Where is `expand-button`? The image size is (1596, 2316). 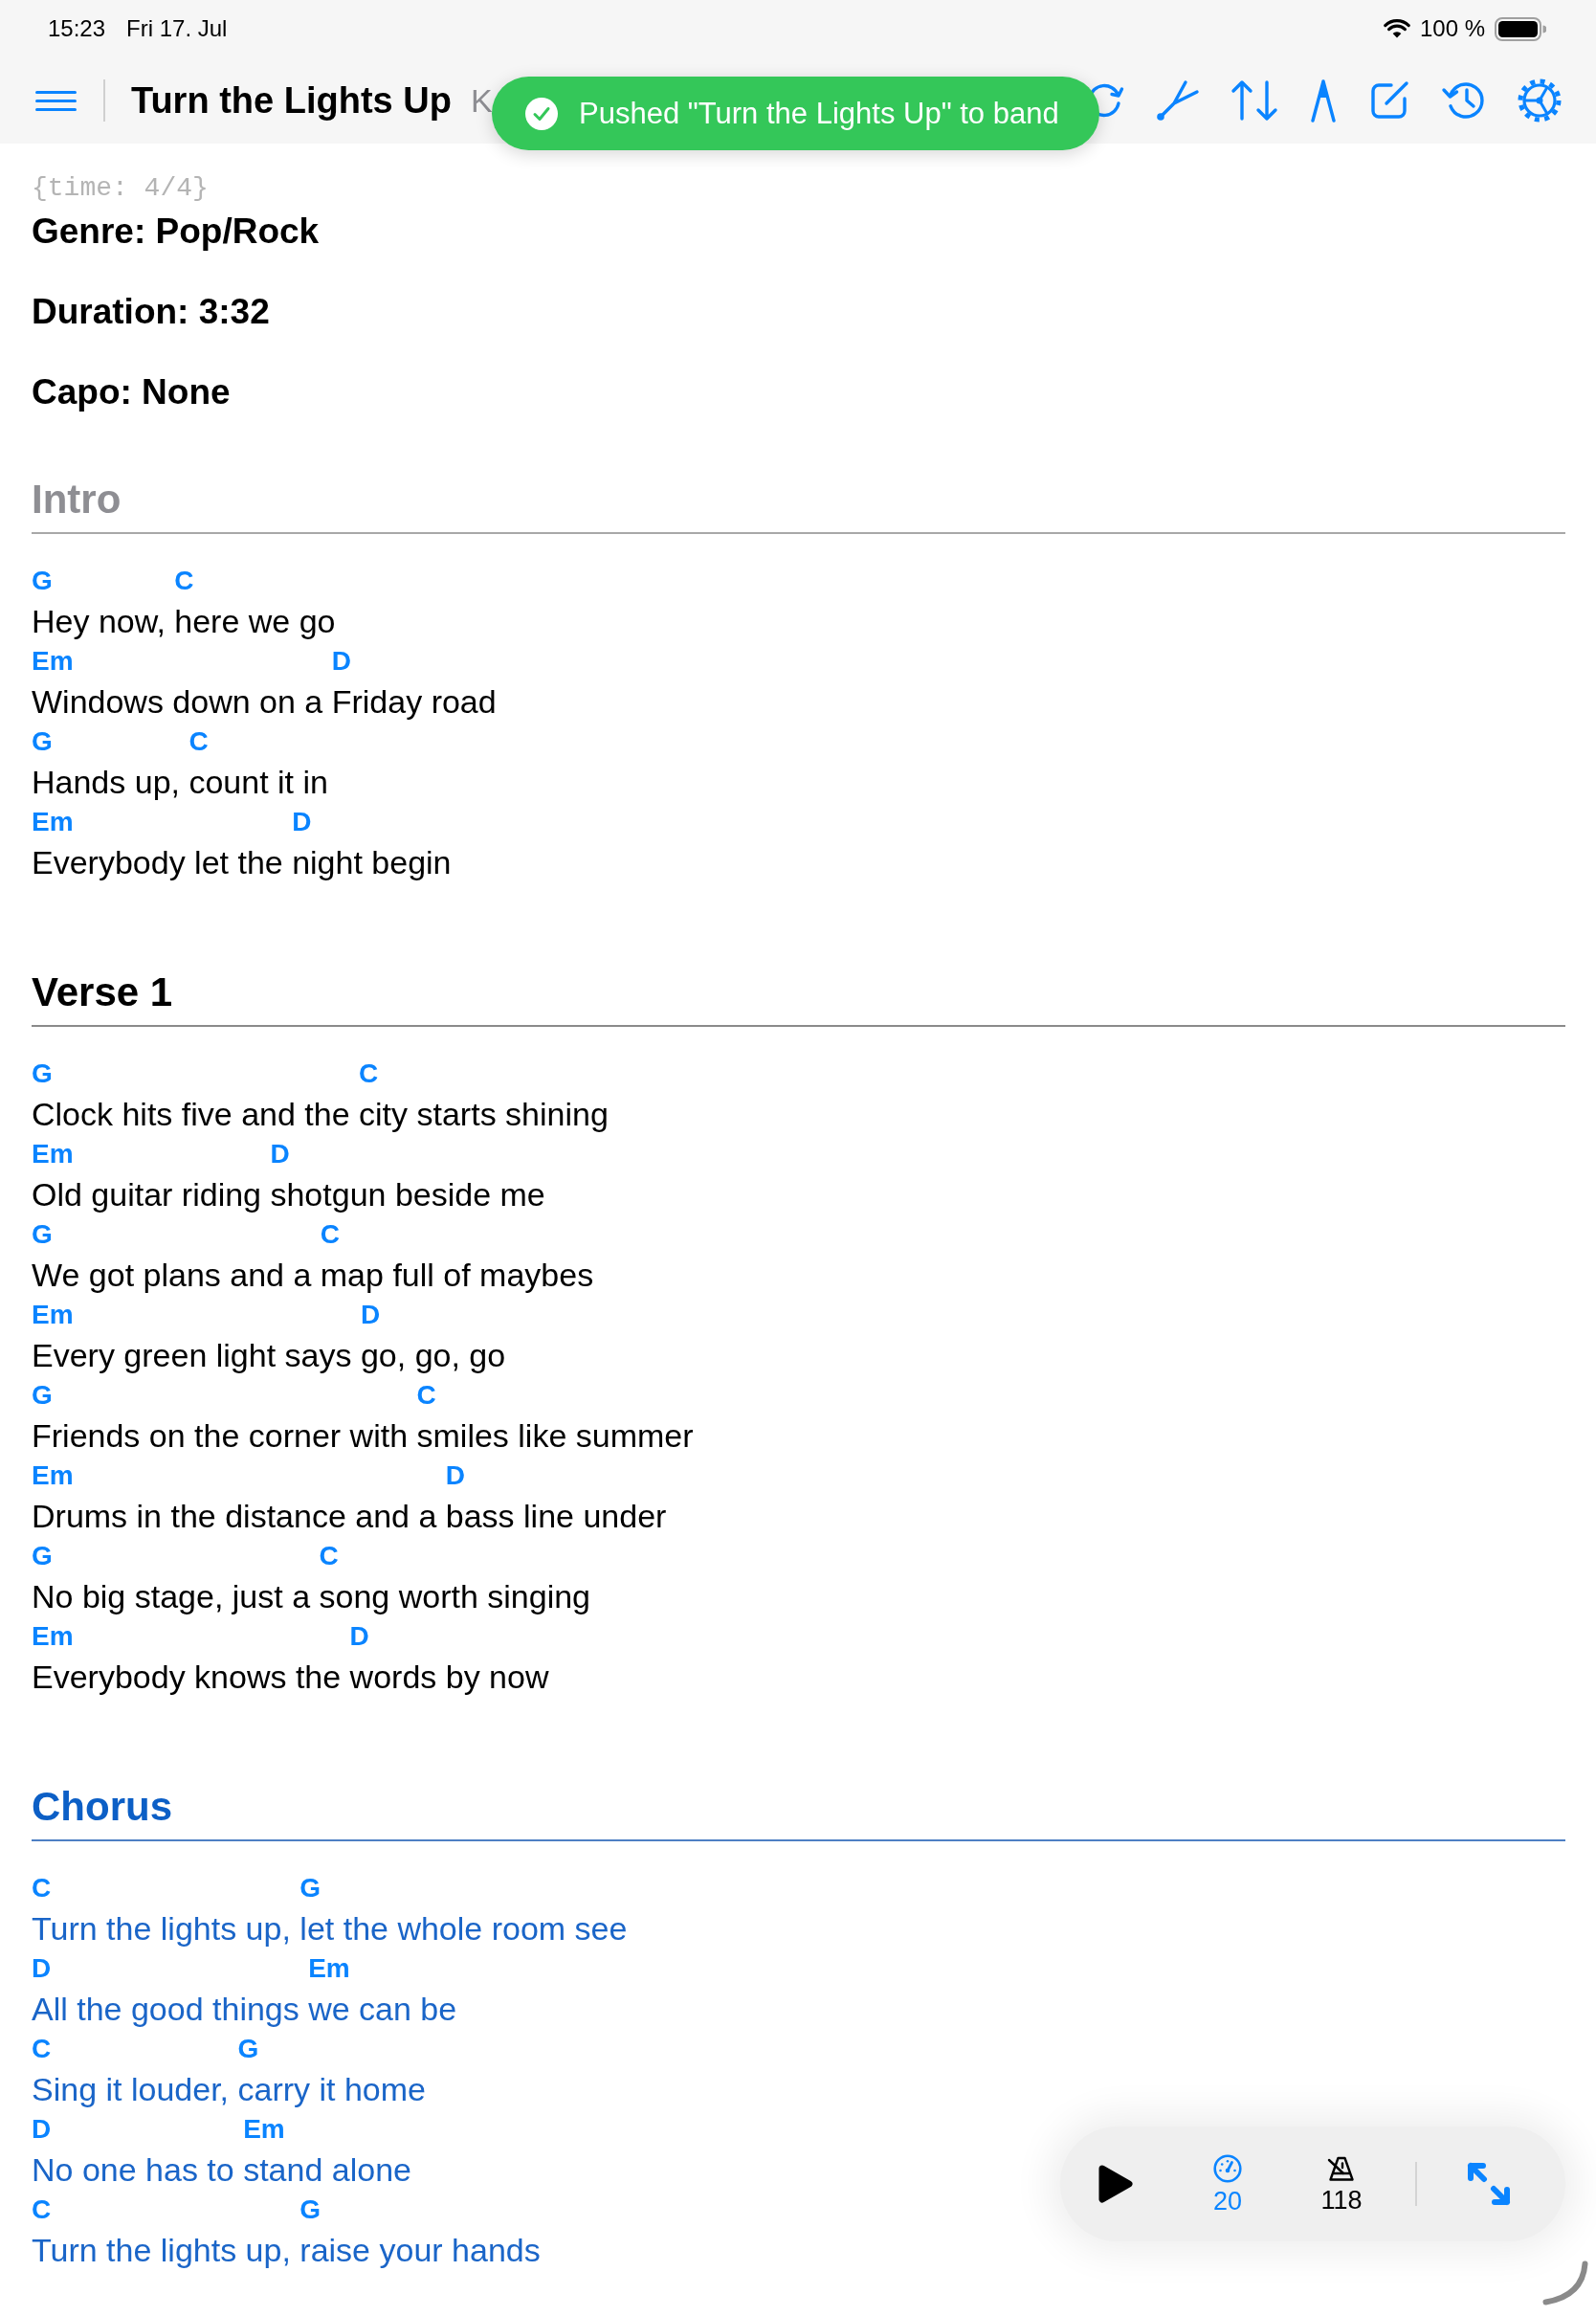 expand-button is located at coordinates (1489, 2184).